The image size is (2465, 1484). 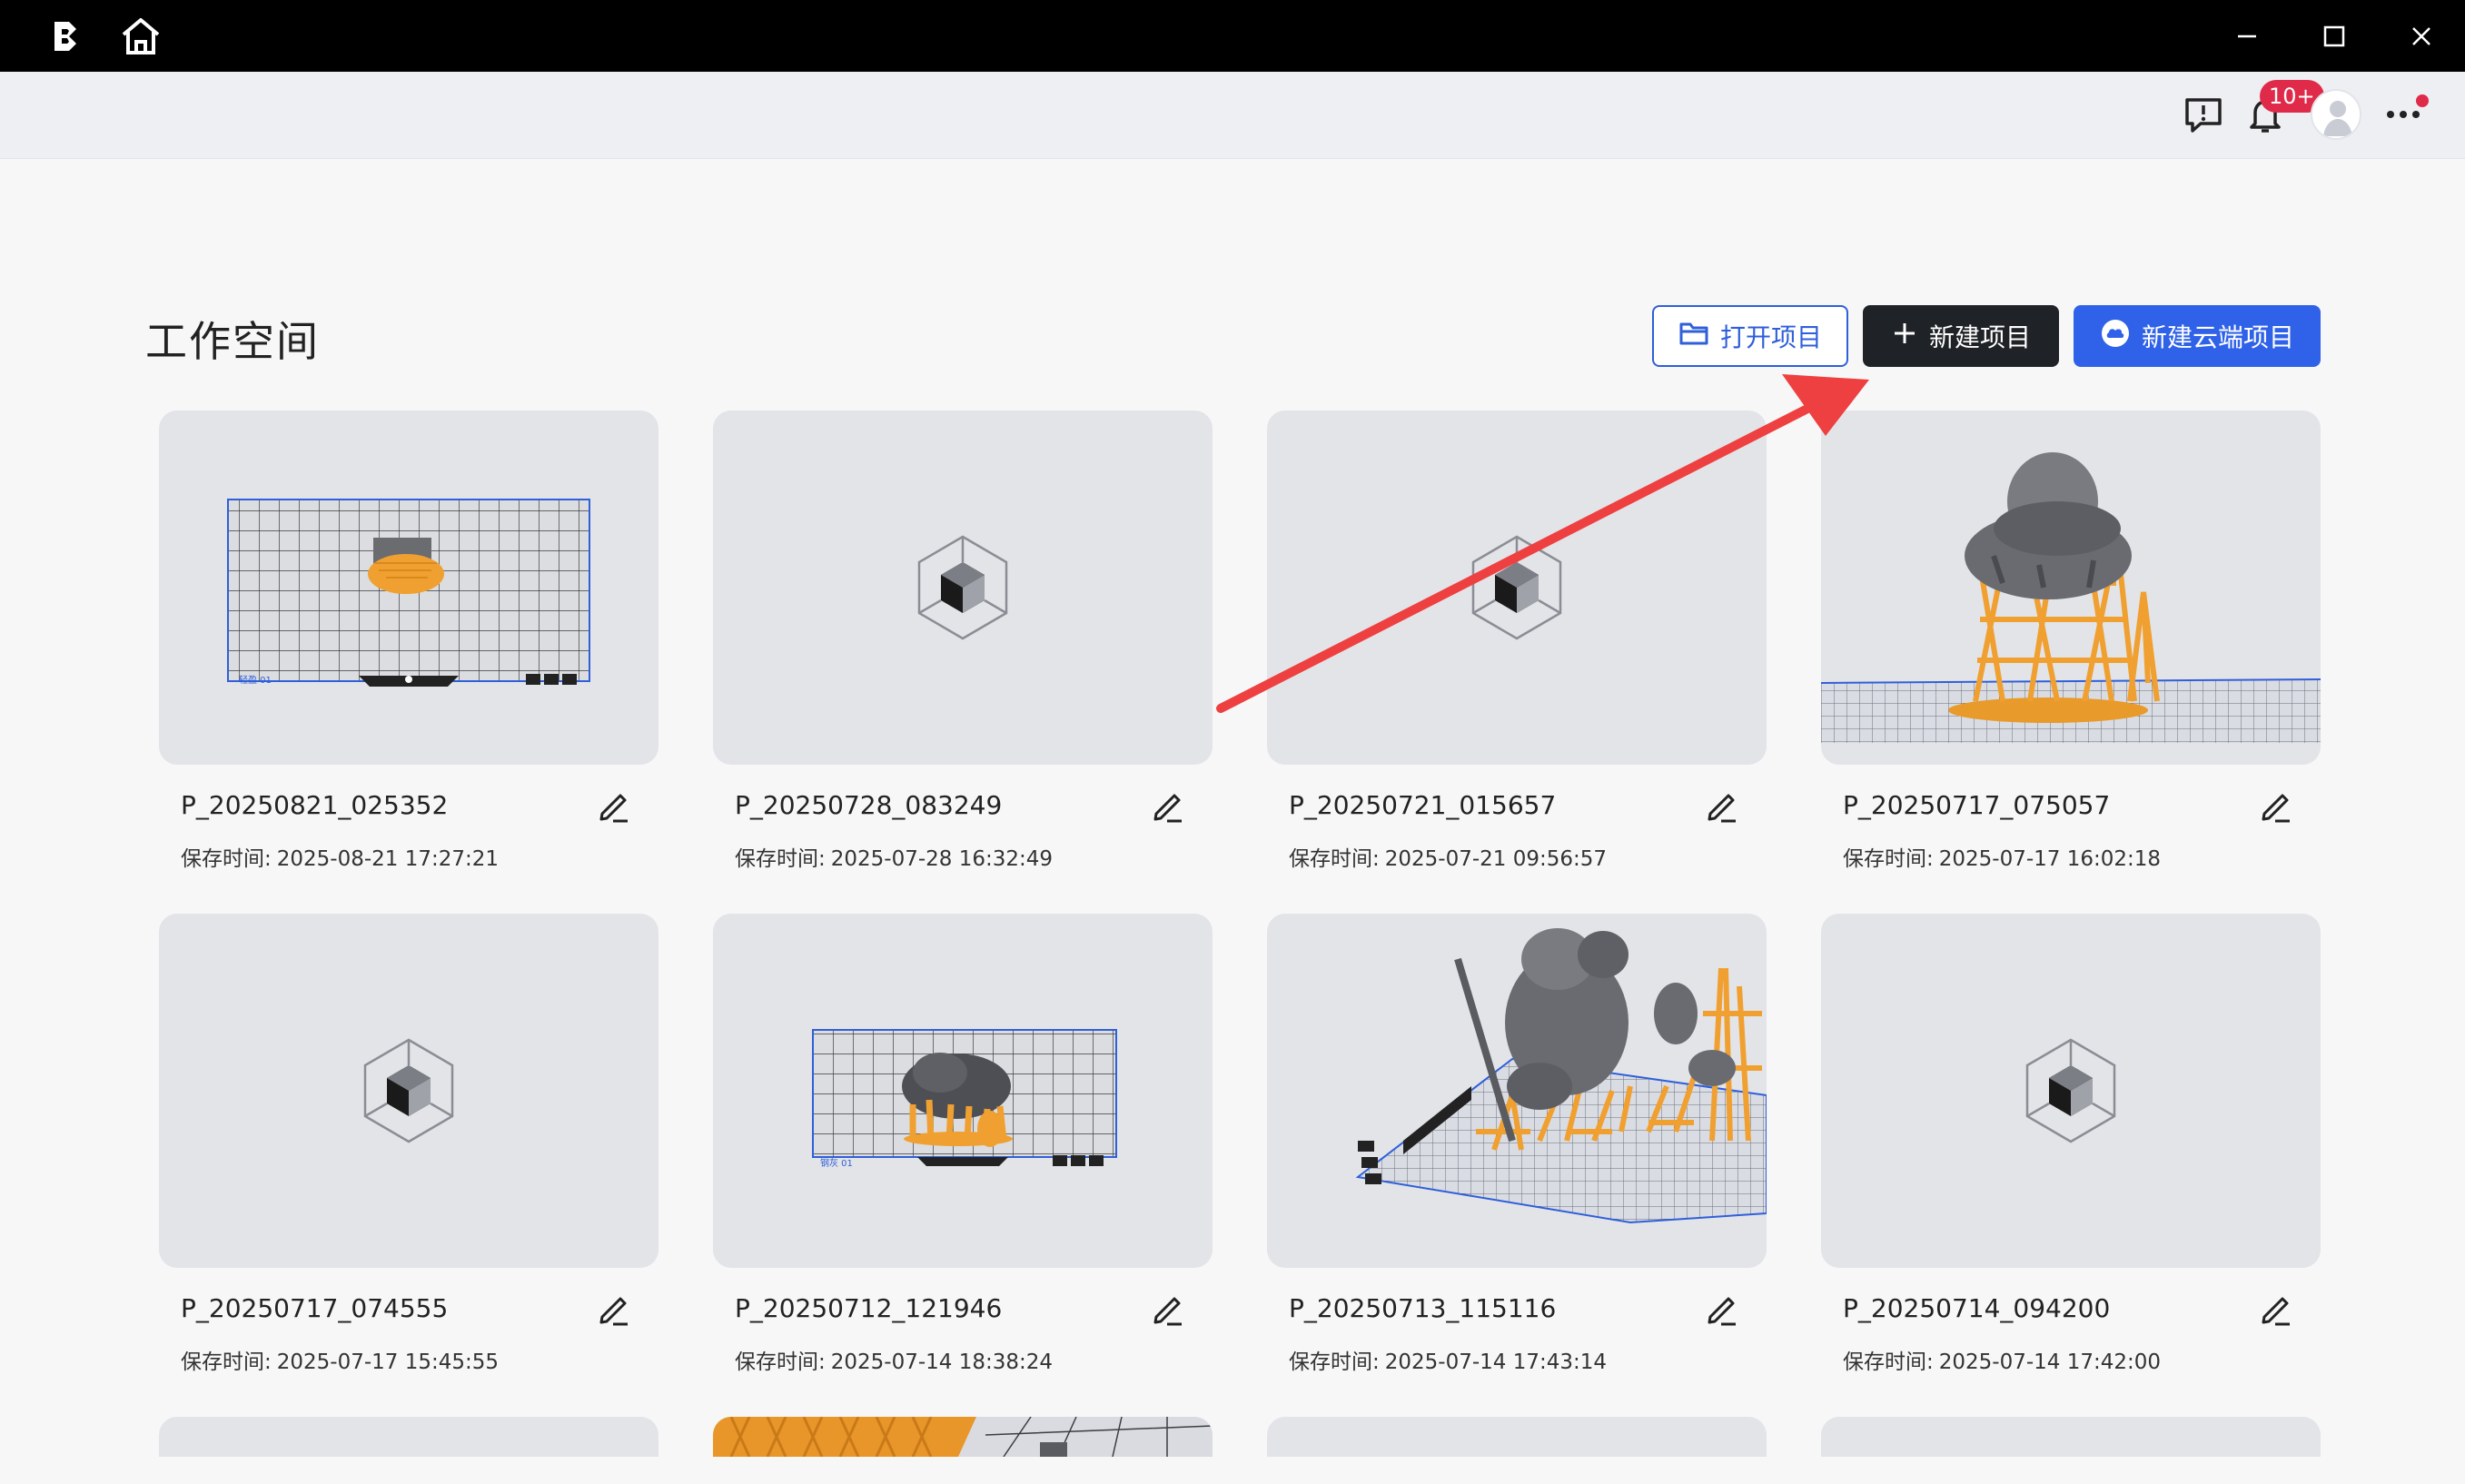 I want to click on project-thumbnail: 轻盈 01, so click(x=408, y=588).